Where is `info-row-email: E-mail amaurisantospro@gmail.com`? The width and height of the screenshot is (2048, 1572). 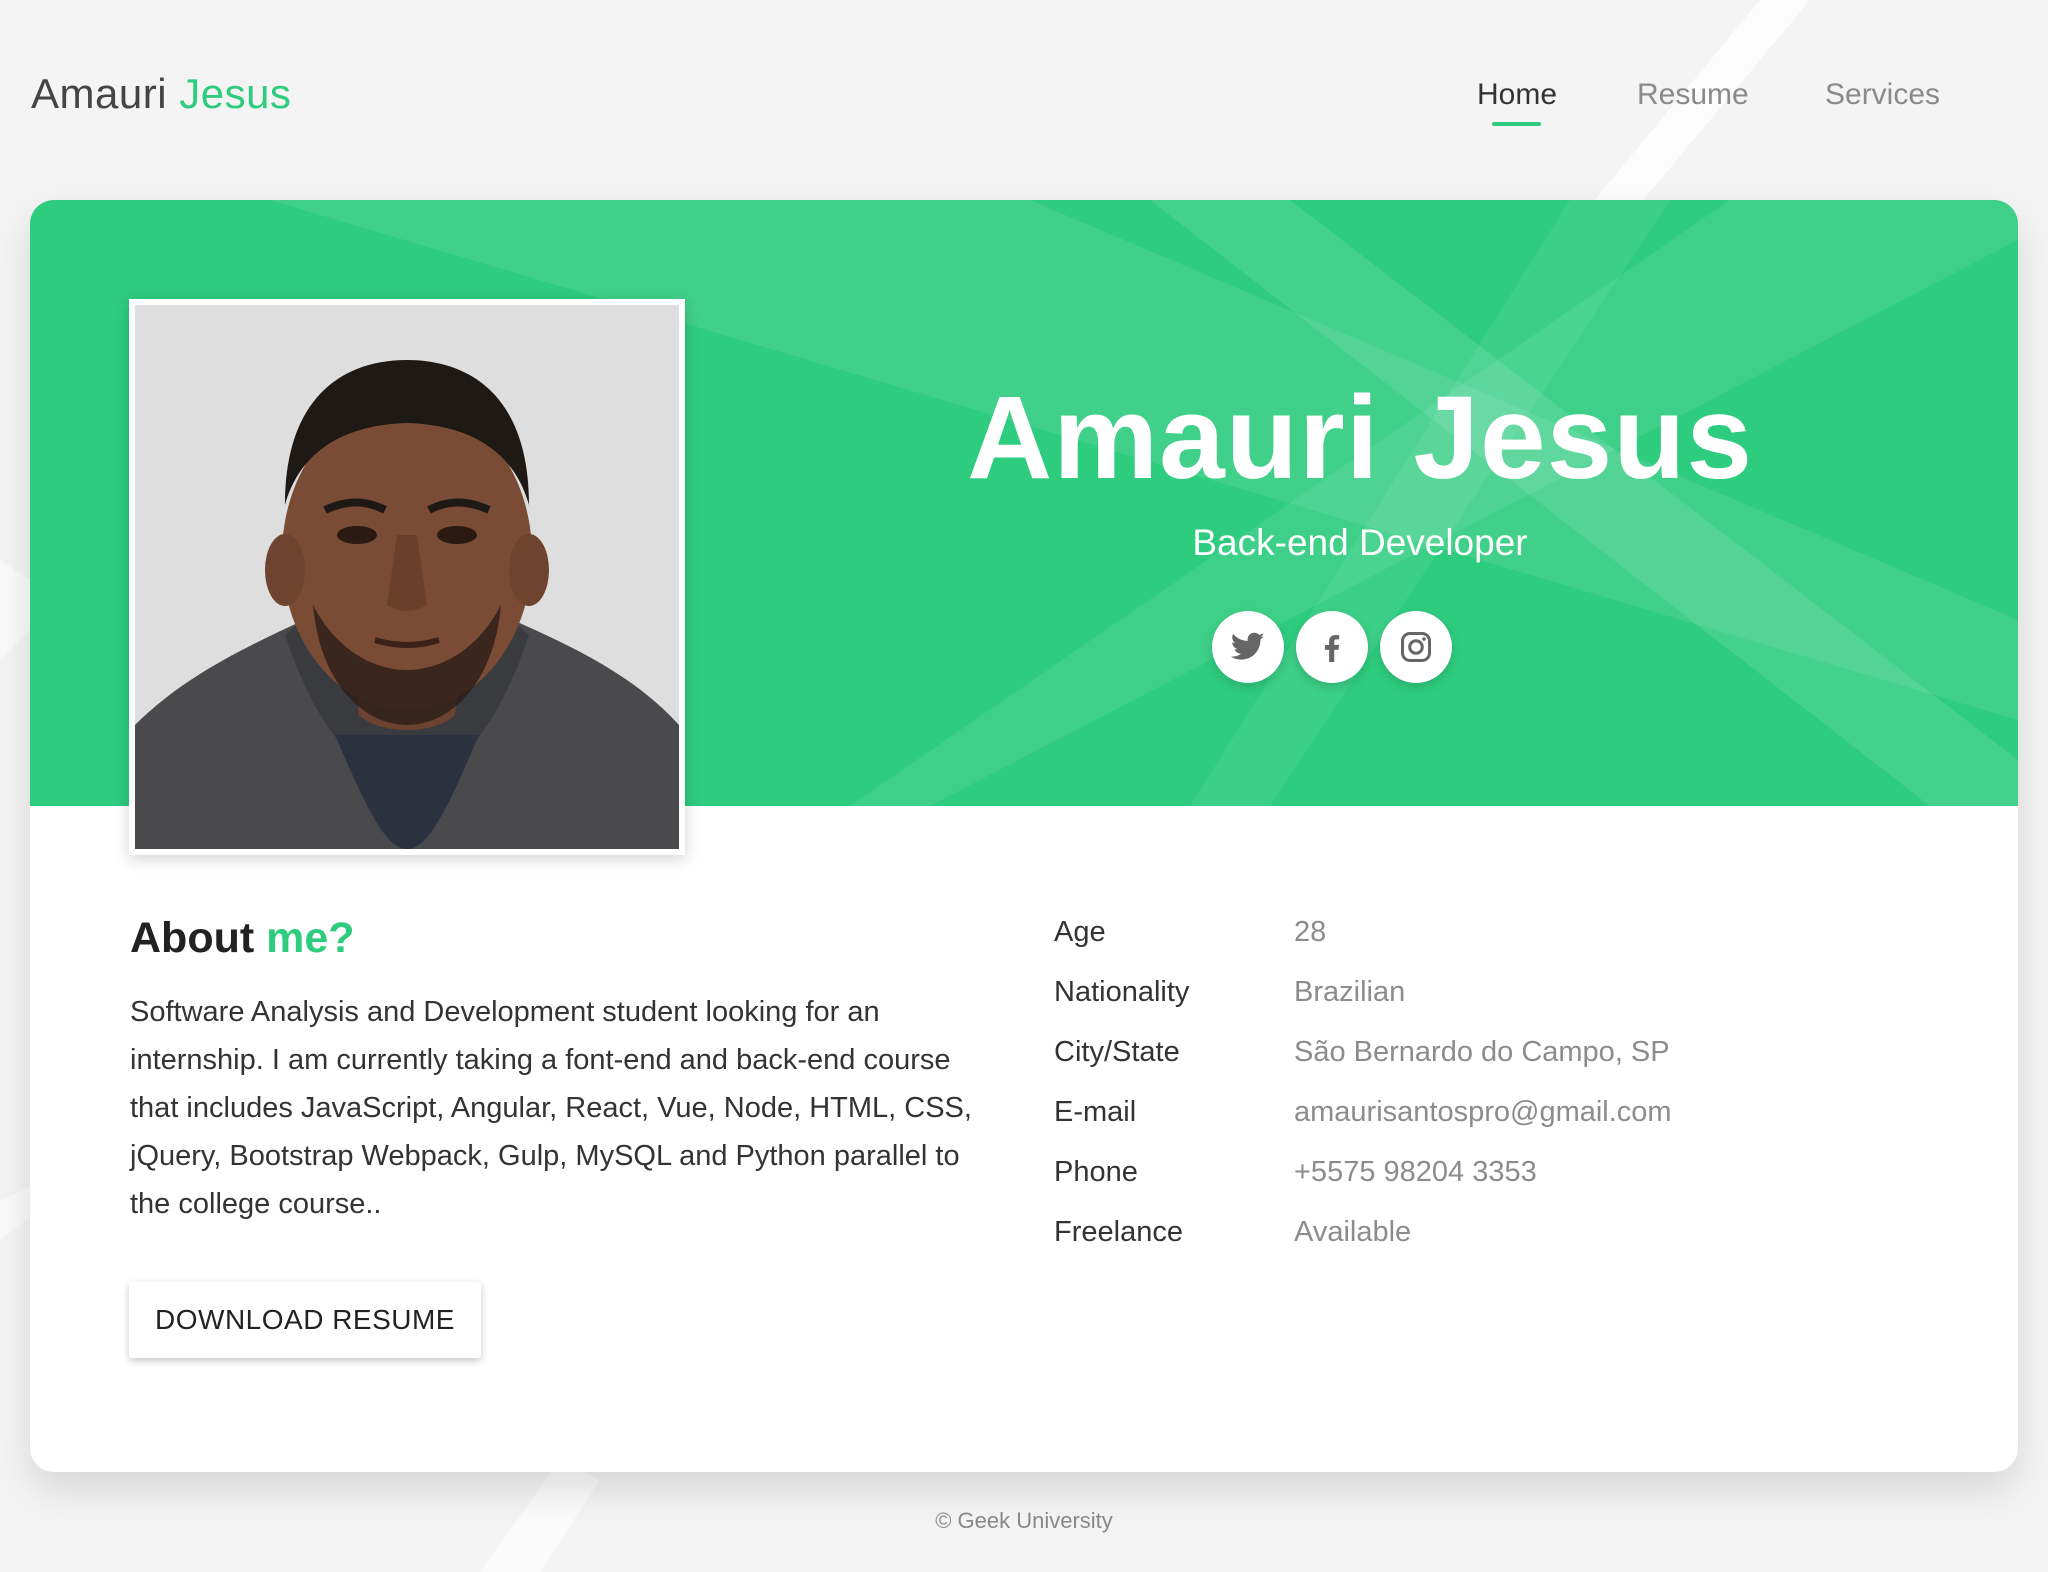
info-row-email: E-mail amaurisantospro@gmail.com is located at coordinates (1504, 1116).